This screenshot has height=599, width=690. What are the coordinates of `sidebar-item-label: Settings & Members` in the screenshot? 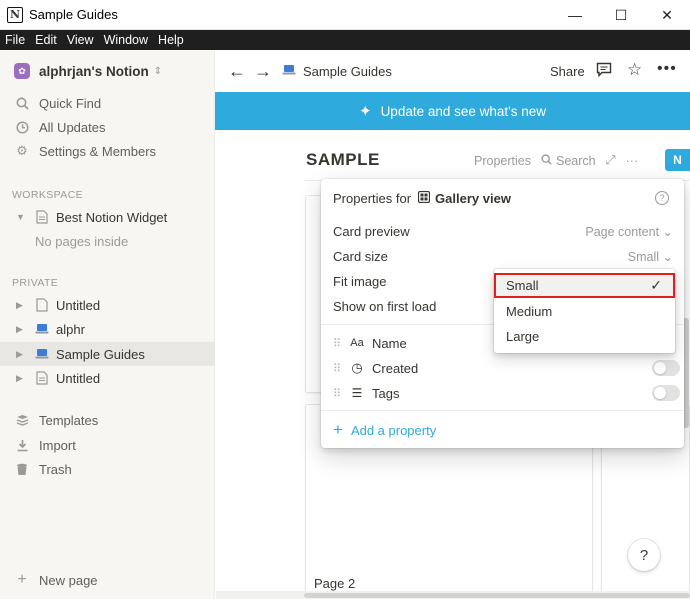 It's located at (98, 151).